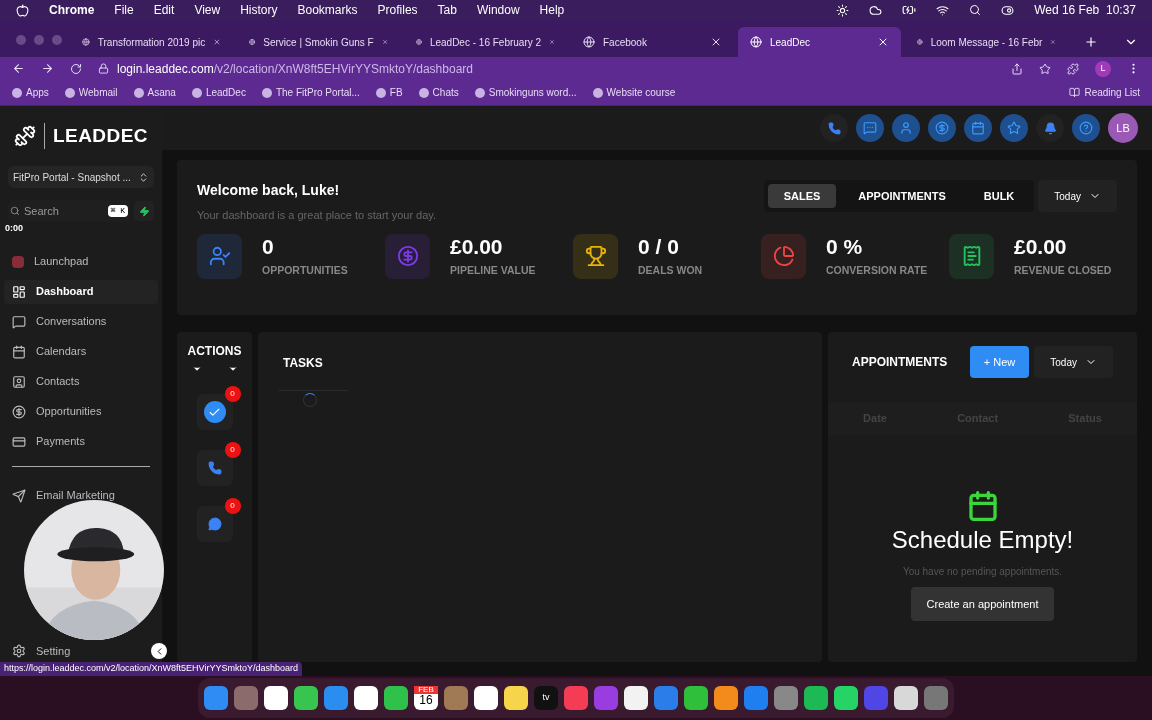  I want to click on lightning-button, so click(144, 211).